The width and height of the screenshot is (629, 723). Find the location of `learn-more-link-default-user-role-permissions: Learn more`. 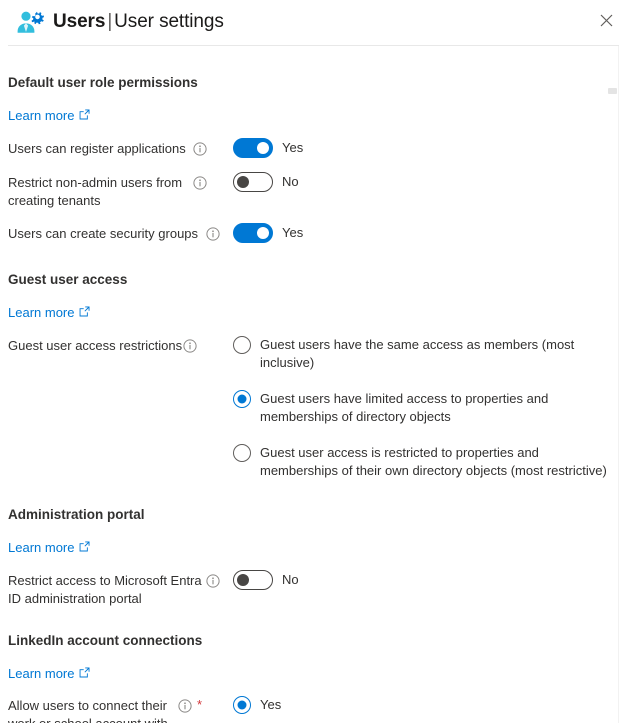

learn-more-link-default-user-role-permissions: Learn more is located at coordinates (49, 116).